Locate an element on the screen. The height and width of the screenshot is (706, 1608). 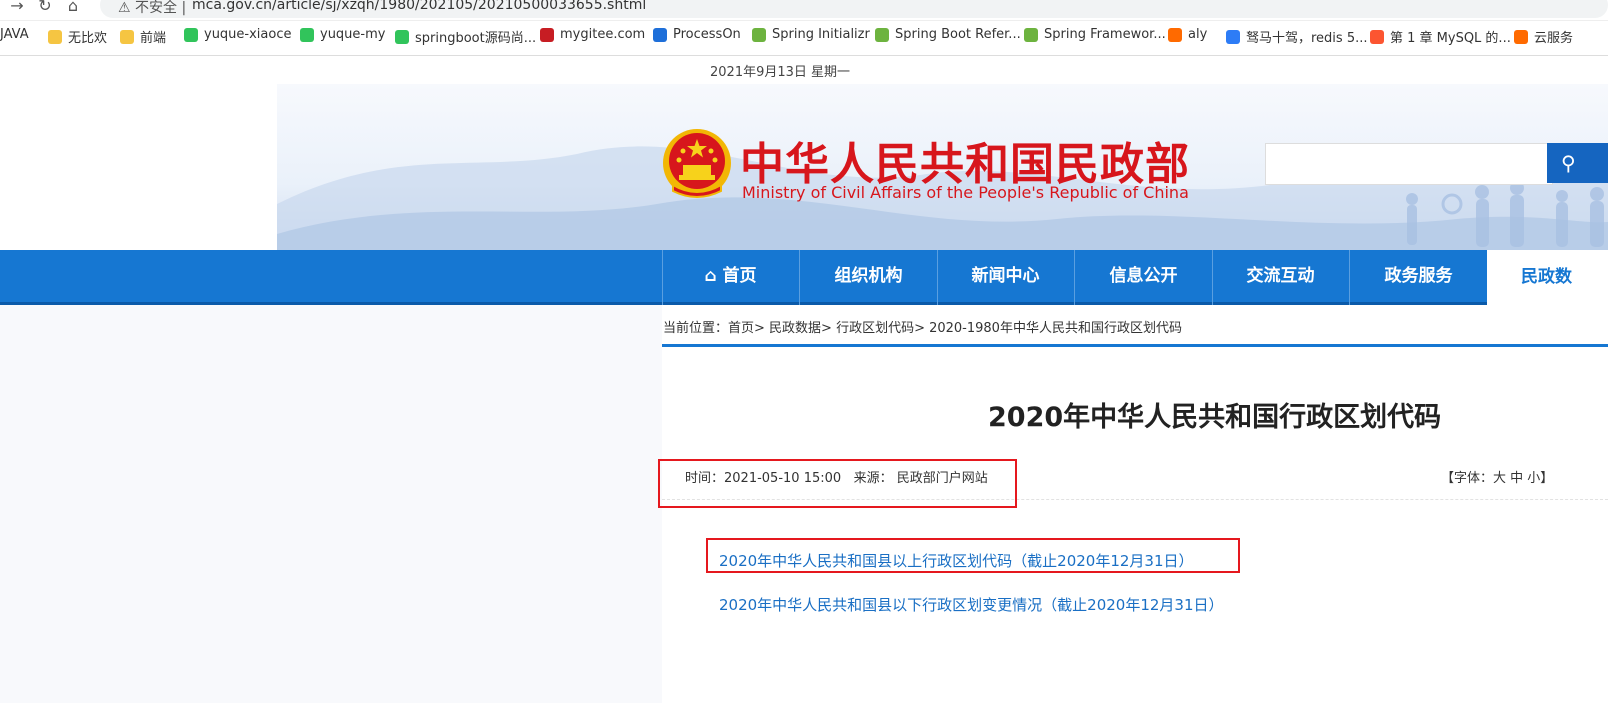
search-input is located at coordinates (1409, 164).